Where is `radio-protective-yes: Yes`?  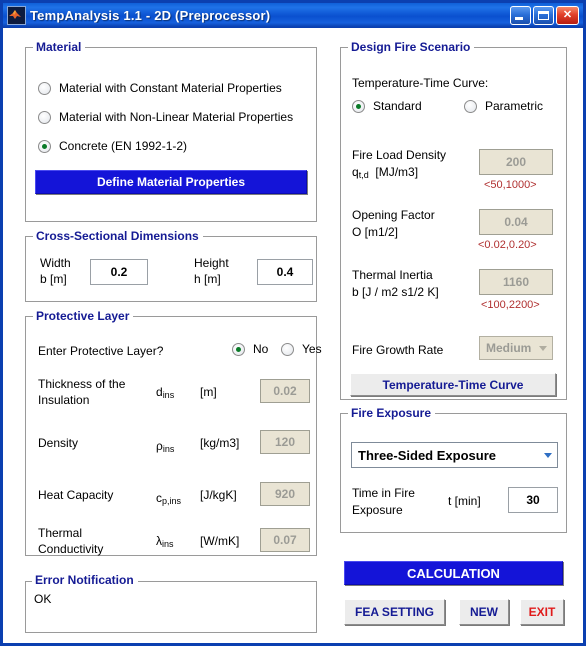 radio-protective-yes: Yes is located at coordinates (301, 349).